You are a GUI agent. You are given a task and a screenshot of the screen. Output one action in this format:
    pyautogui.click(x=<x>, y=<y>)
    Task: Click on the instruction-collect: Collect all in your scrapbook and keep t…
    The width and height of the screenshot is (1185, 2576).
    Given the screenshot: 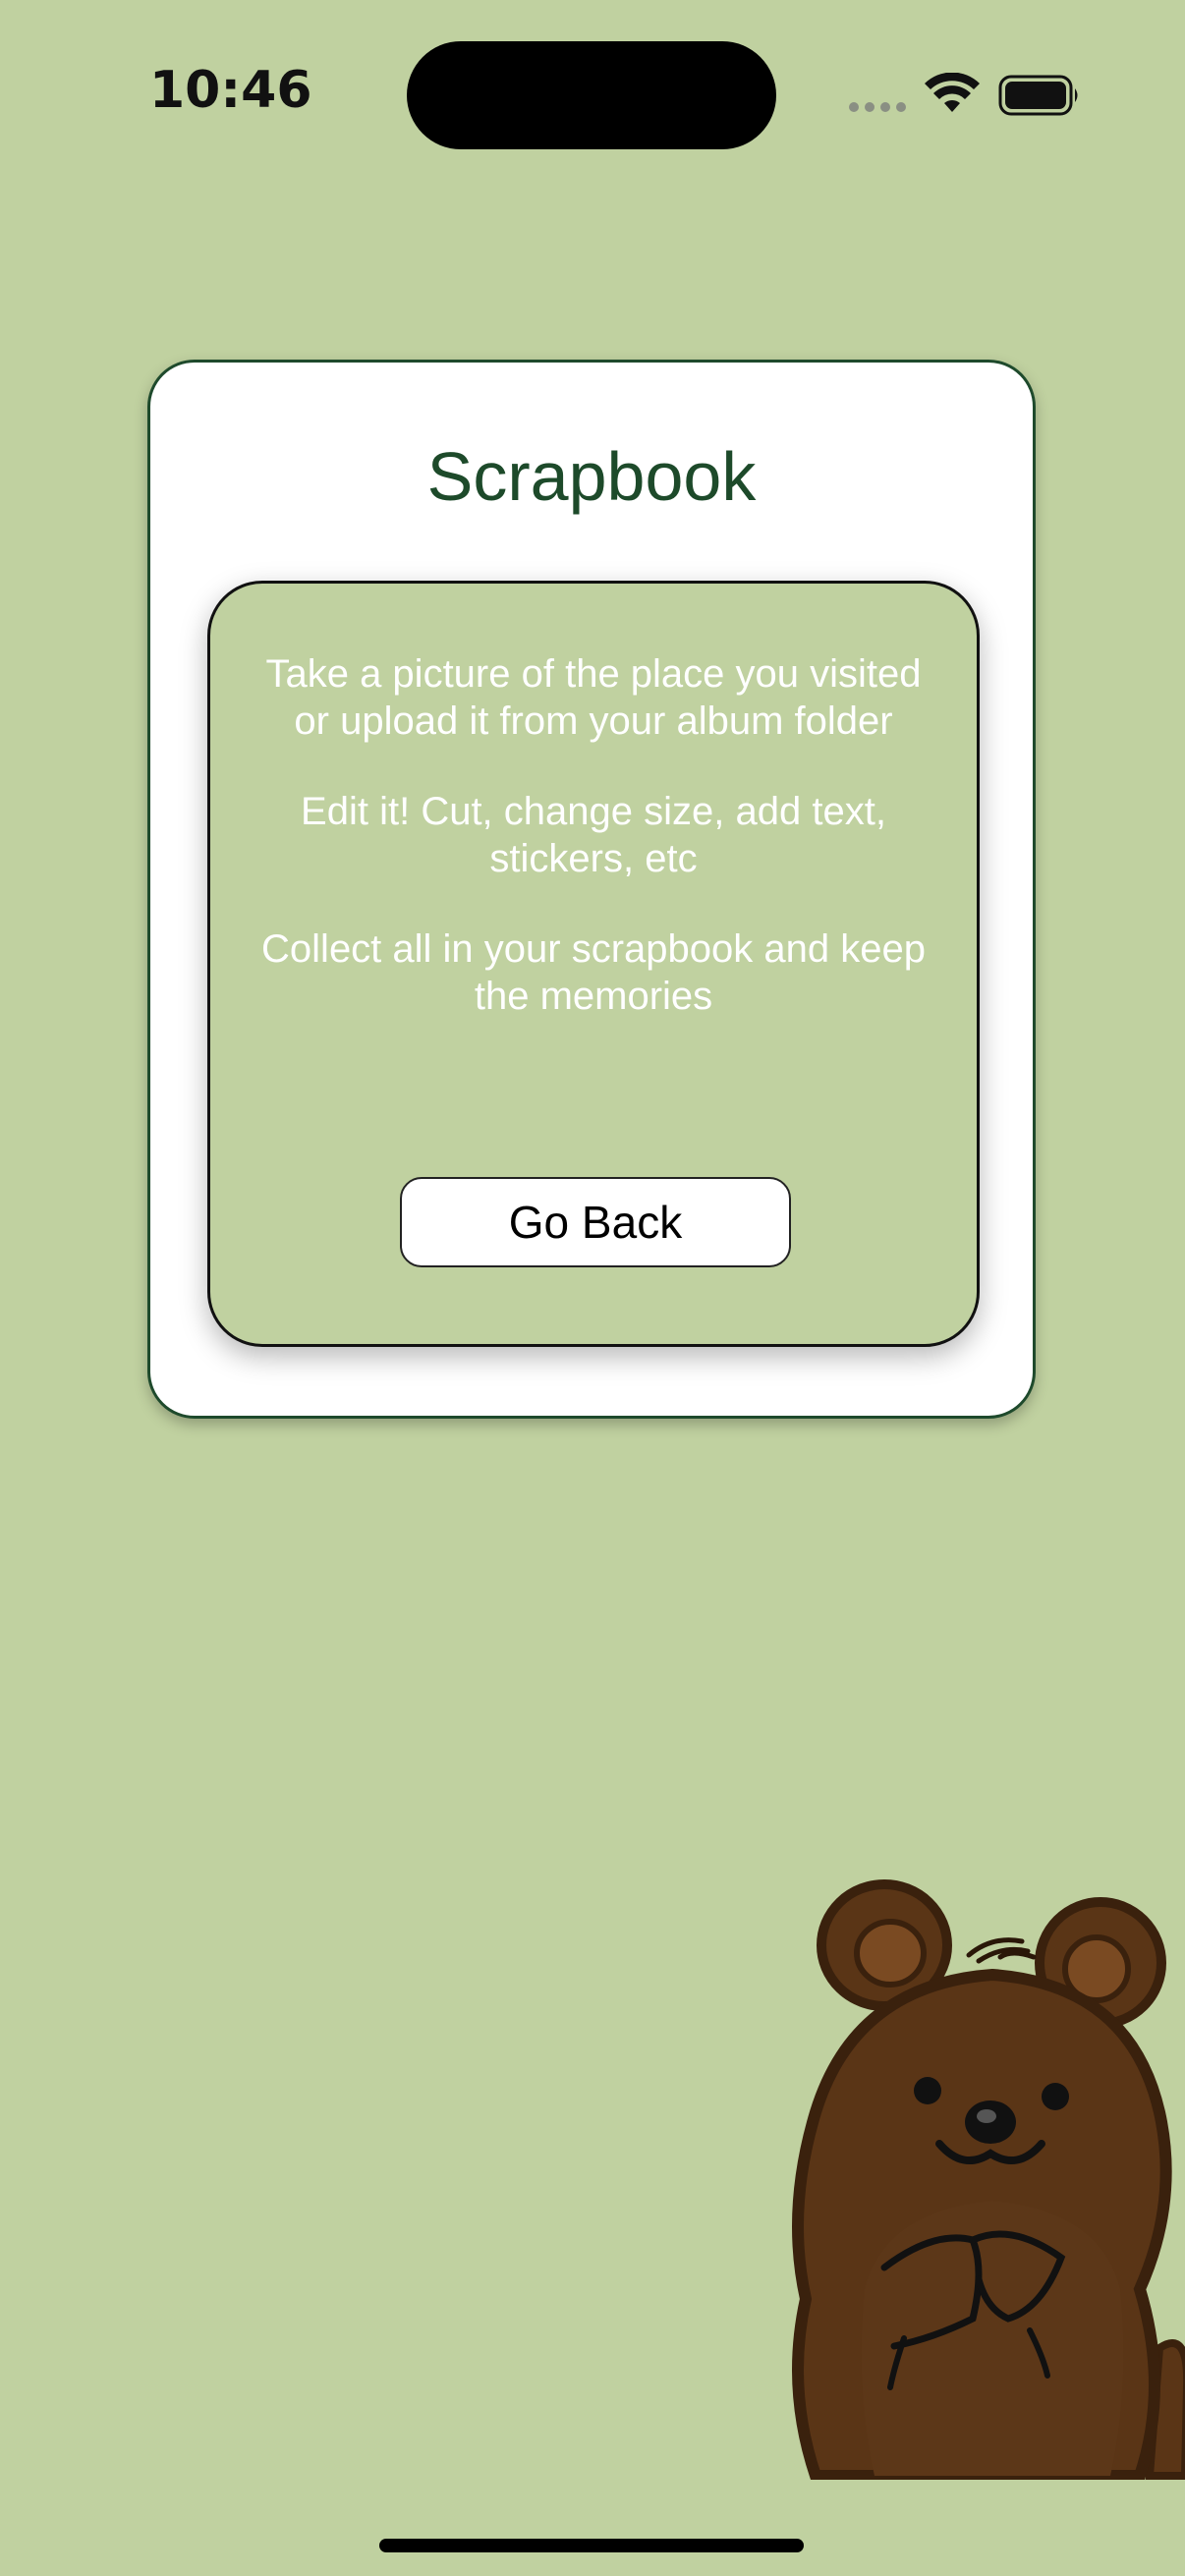 What is the action you would take?
    pyautogui.click(x=594, y=972)
    